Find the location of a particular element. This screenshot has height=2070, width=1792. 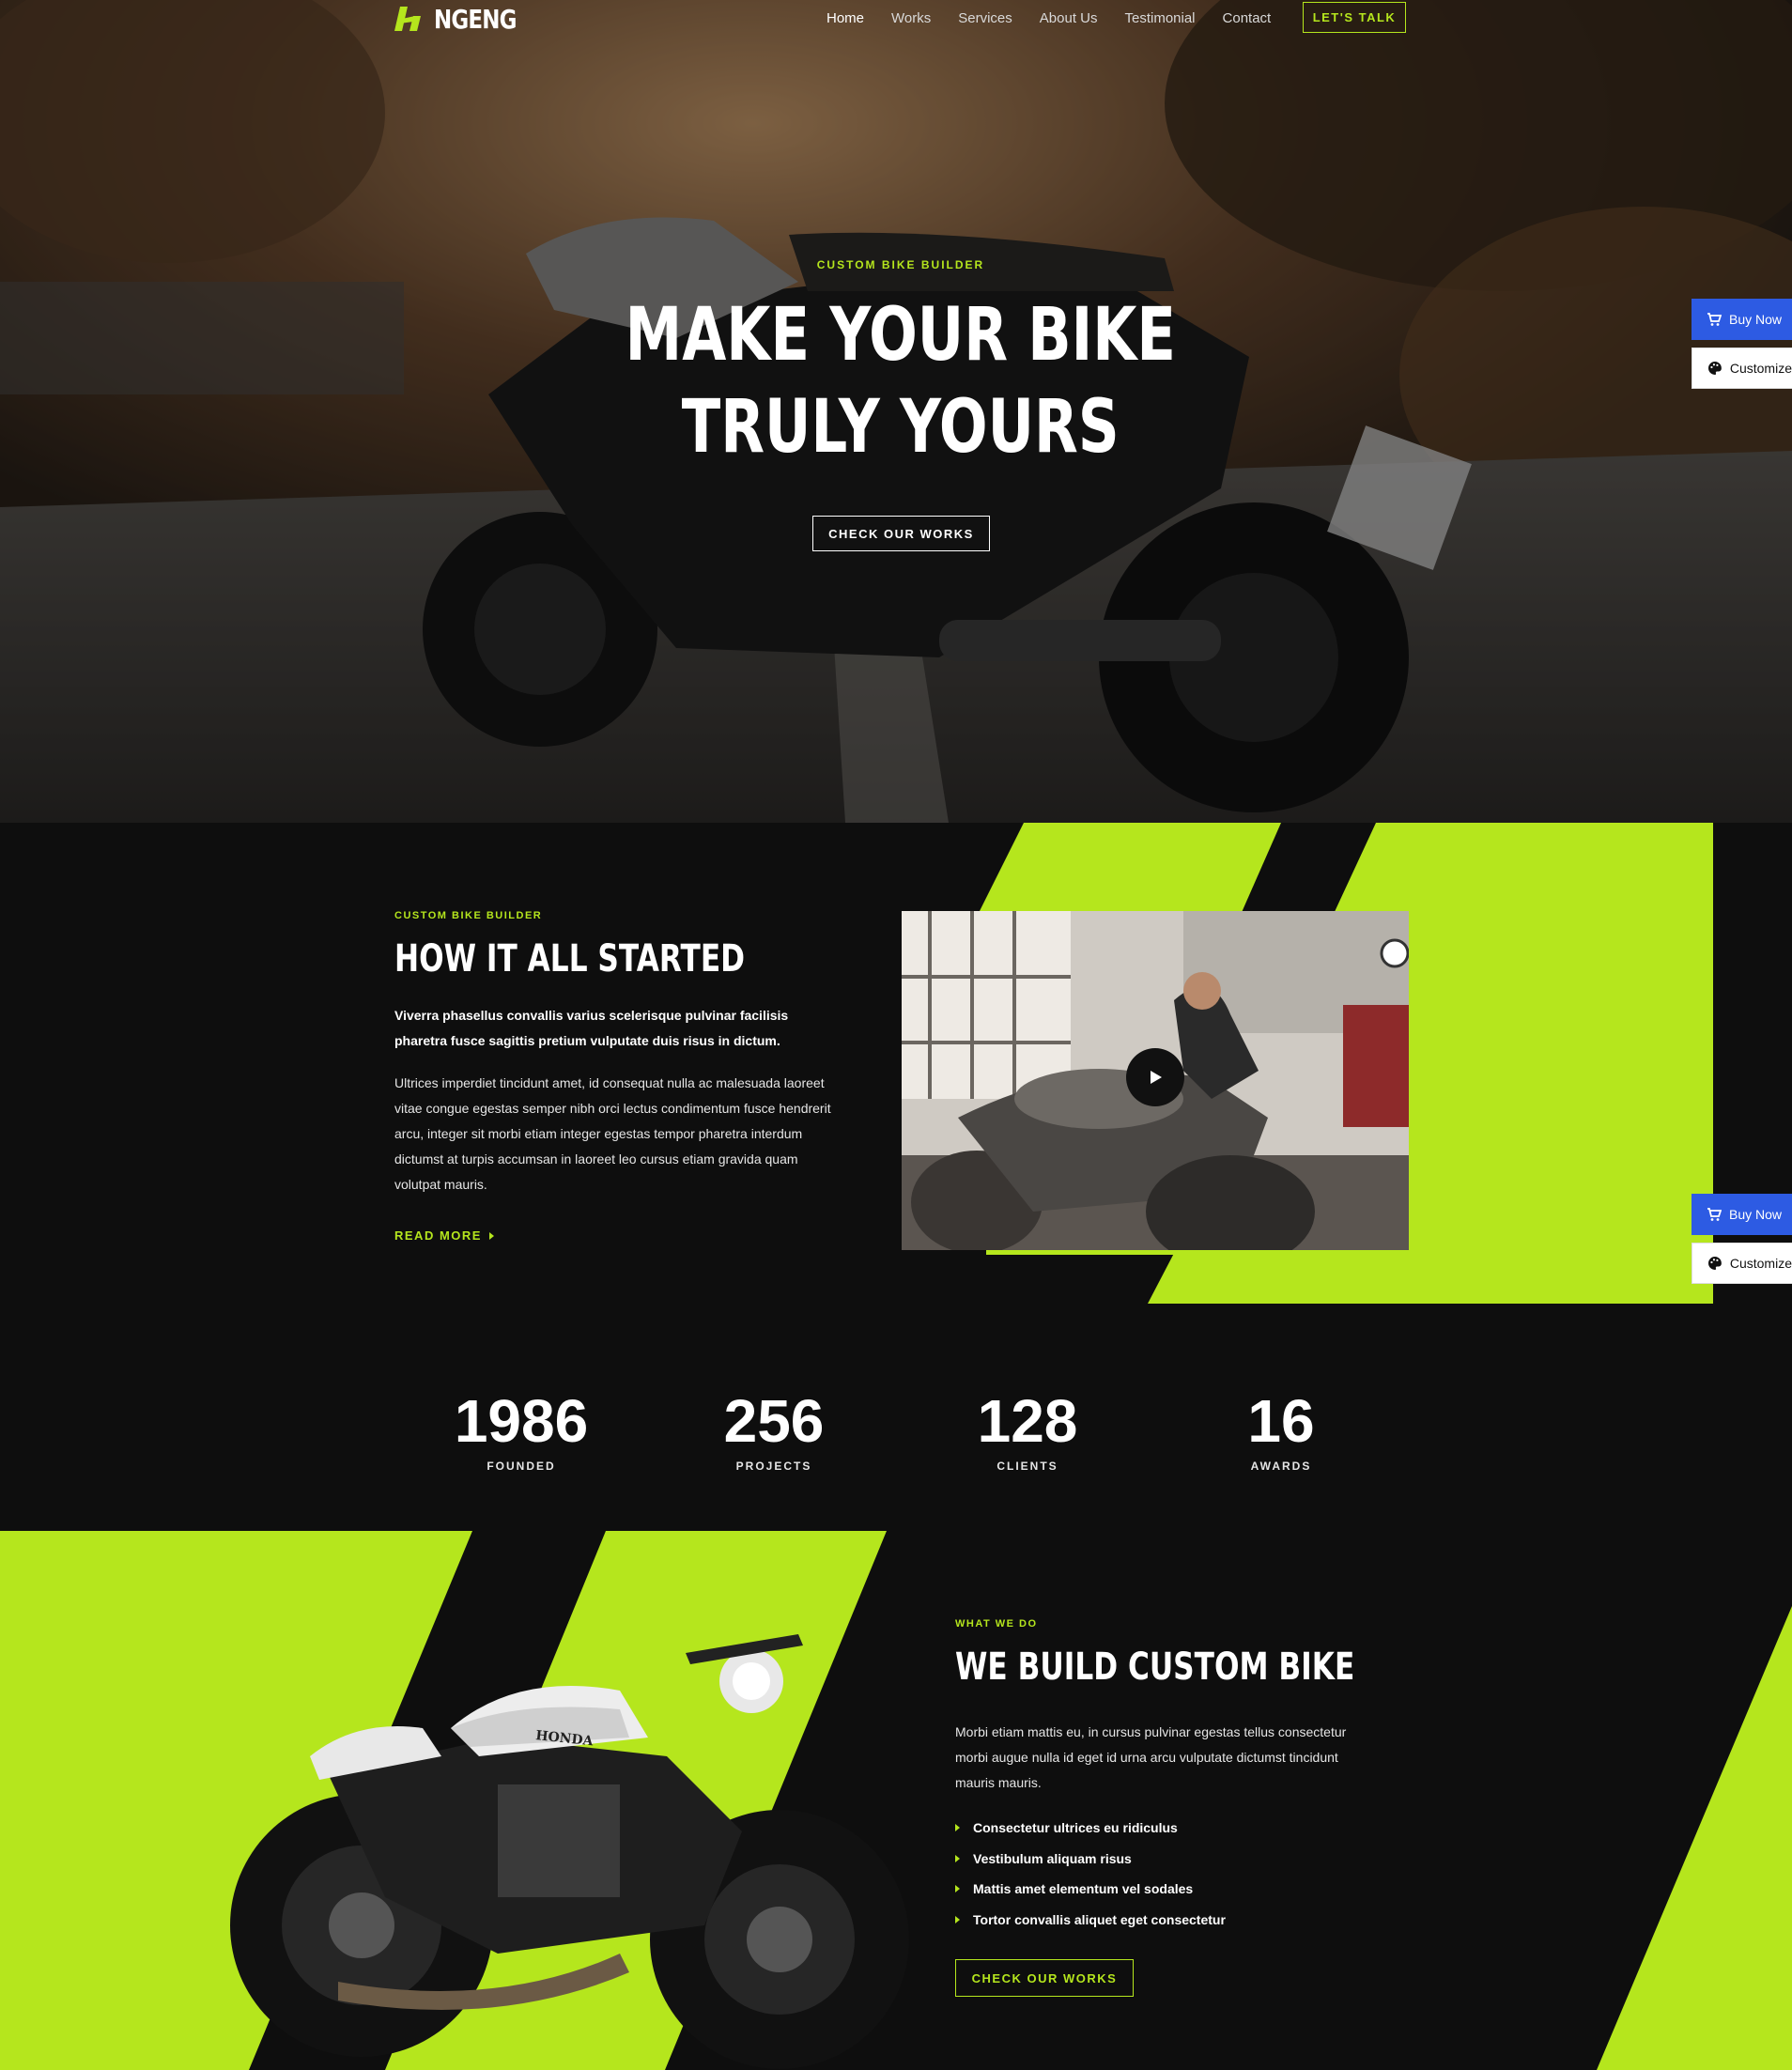

honda-cafe-racer-image: HONDA is located at coordinates (569, 1851).